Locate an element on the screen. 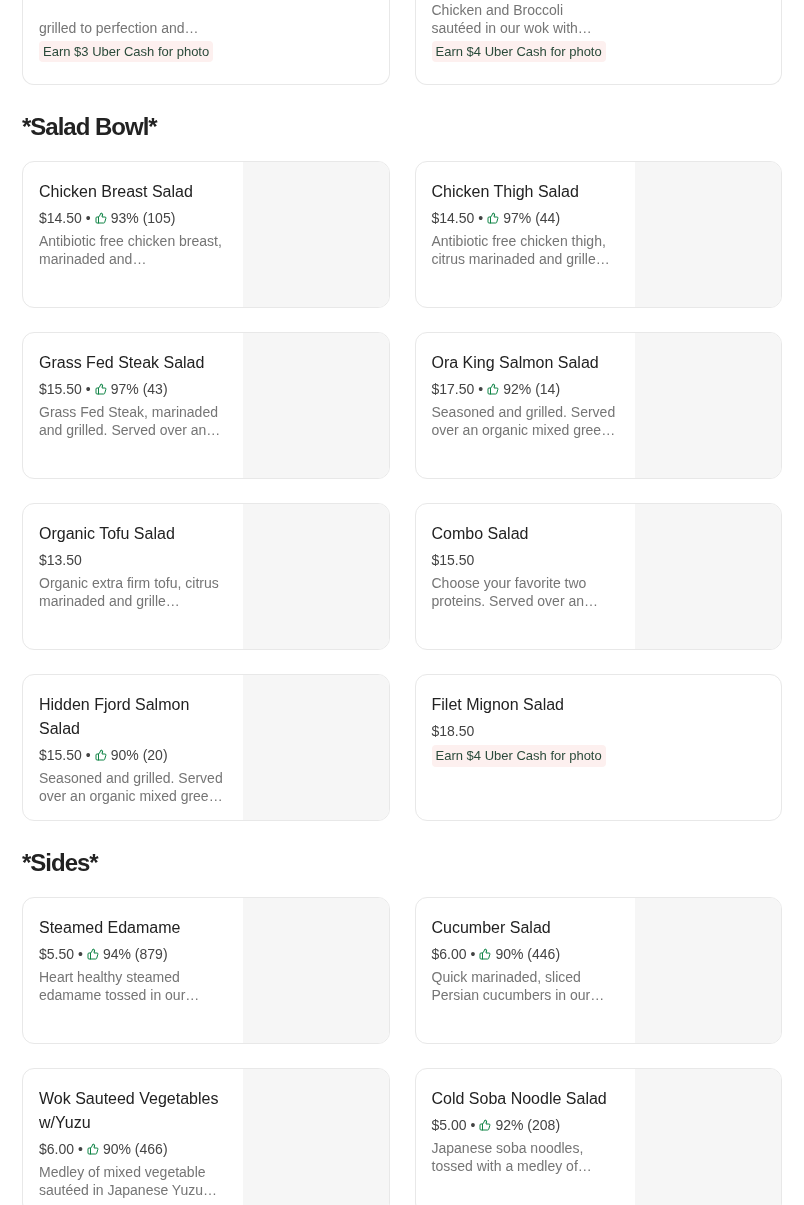 This screenshot has height=1205, width=804. menu-item-card: Filet Mignon Salad $18.50 Earn $4 Uber Cash for photo is located at coordinates (598, 747).